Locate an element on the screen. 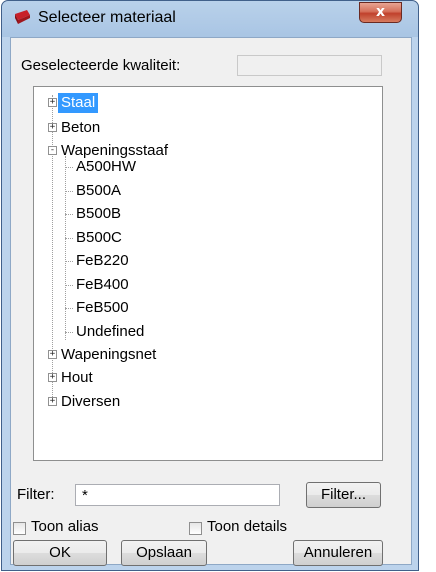 The image size is (436, 572). close-icon: x is located at coordinates (380, 12).